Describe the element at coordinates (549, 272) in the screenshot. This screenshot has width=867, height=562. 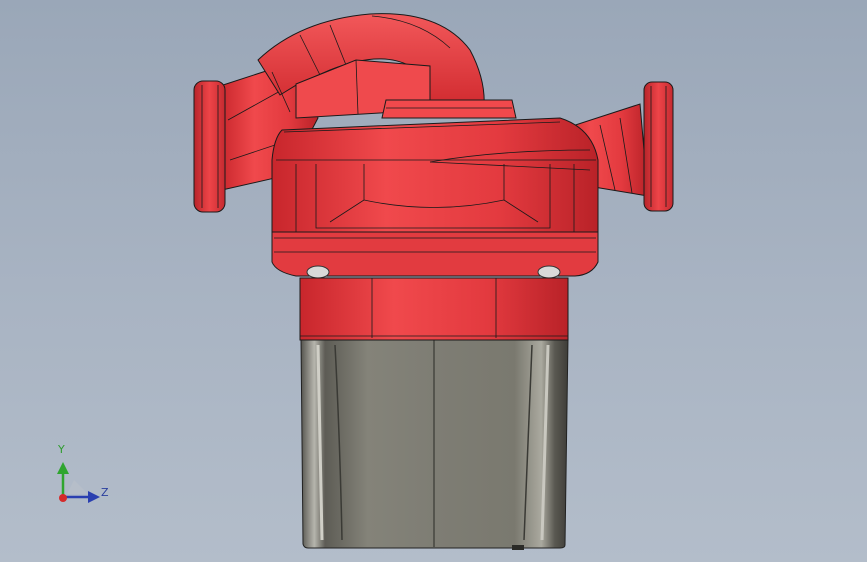
I see `bolt-right-icon` at that location.